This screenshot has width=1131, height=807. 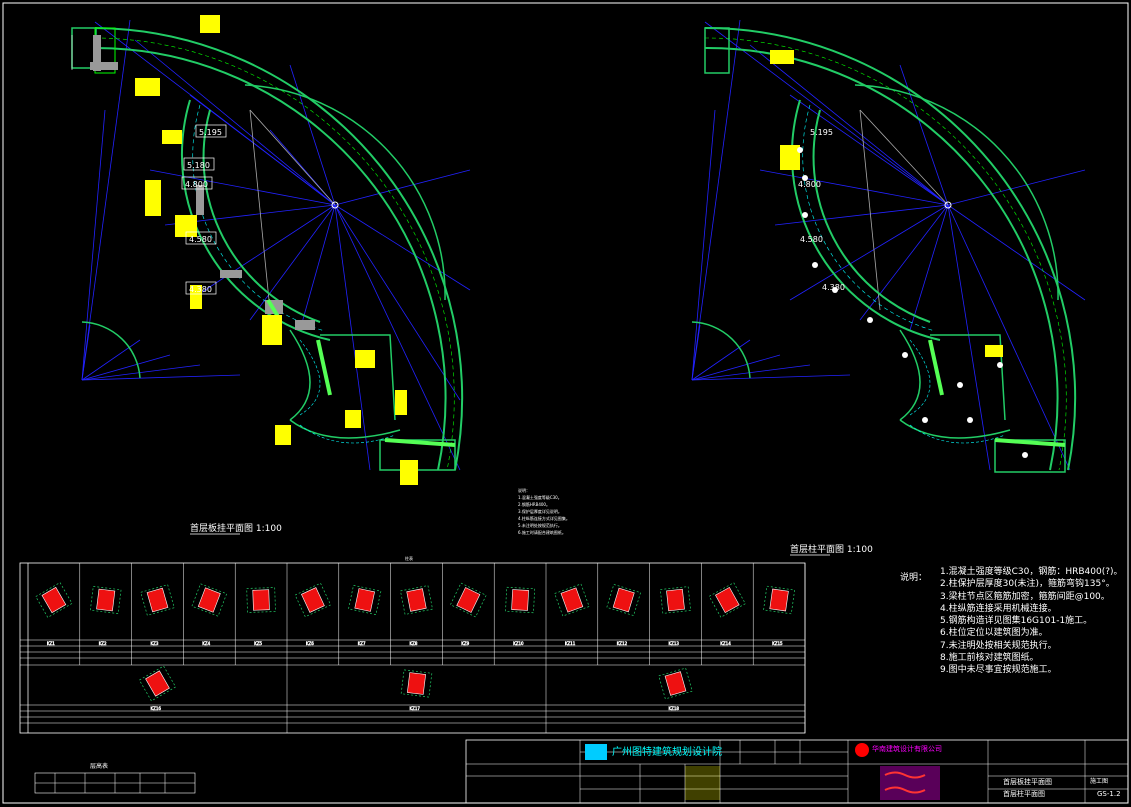 What do you see at coordinates (1027, 782) in the screenshot?
I see `drawing-name-1: 首层板挂平面图` at bounding box center [1027, 782].